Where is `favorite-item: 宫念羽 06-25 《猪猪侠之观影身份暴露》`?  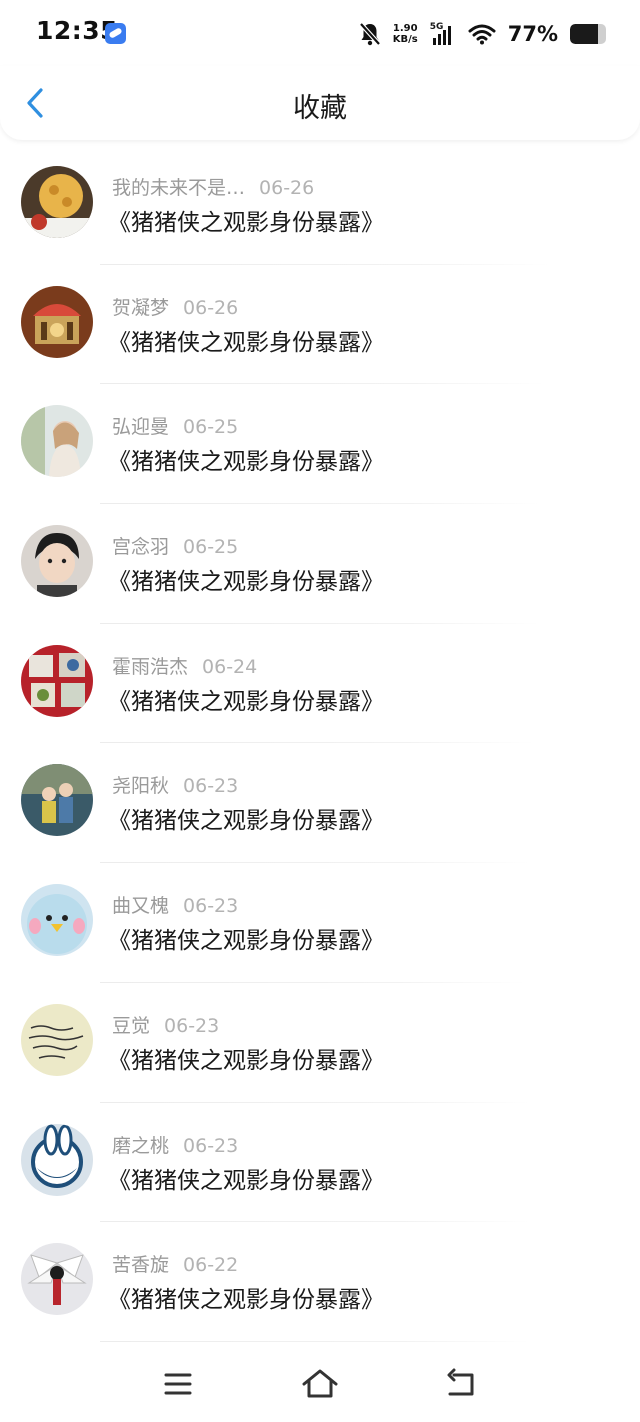
favorite-item: 宫念羽 06-25 《猪猪侠之观影身份暴露》 is located at coordinates (320, 564).